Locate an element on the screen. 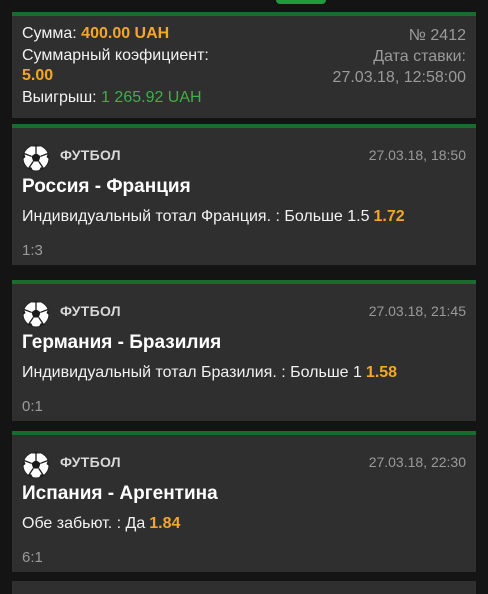 This screenshot has width=488, height=594. win-label: Выигрыш: is located at coordinates (59, 97).